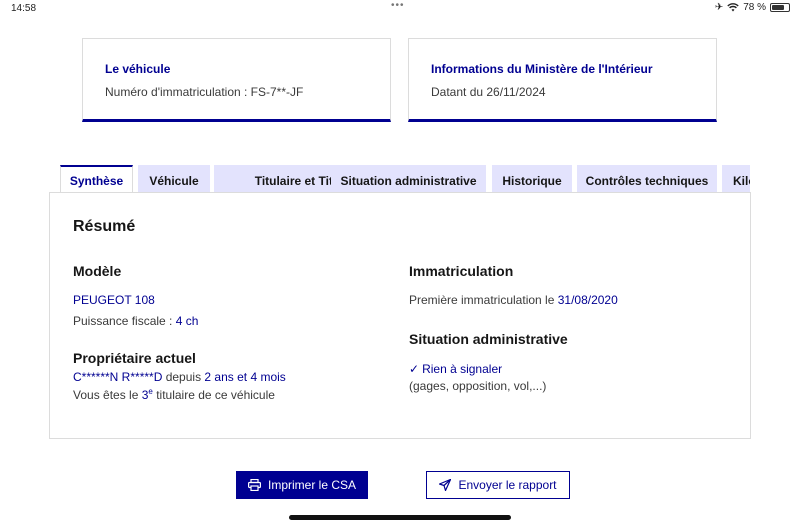 This screenshot has width=800, height=525. What do you see at coordinates (138, 69) in the screenshot?
I see `vehicle-card-title: Le véhicule` at bounding box center [138, 69].